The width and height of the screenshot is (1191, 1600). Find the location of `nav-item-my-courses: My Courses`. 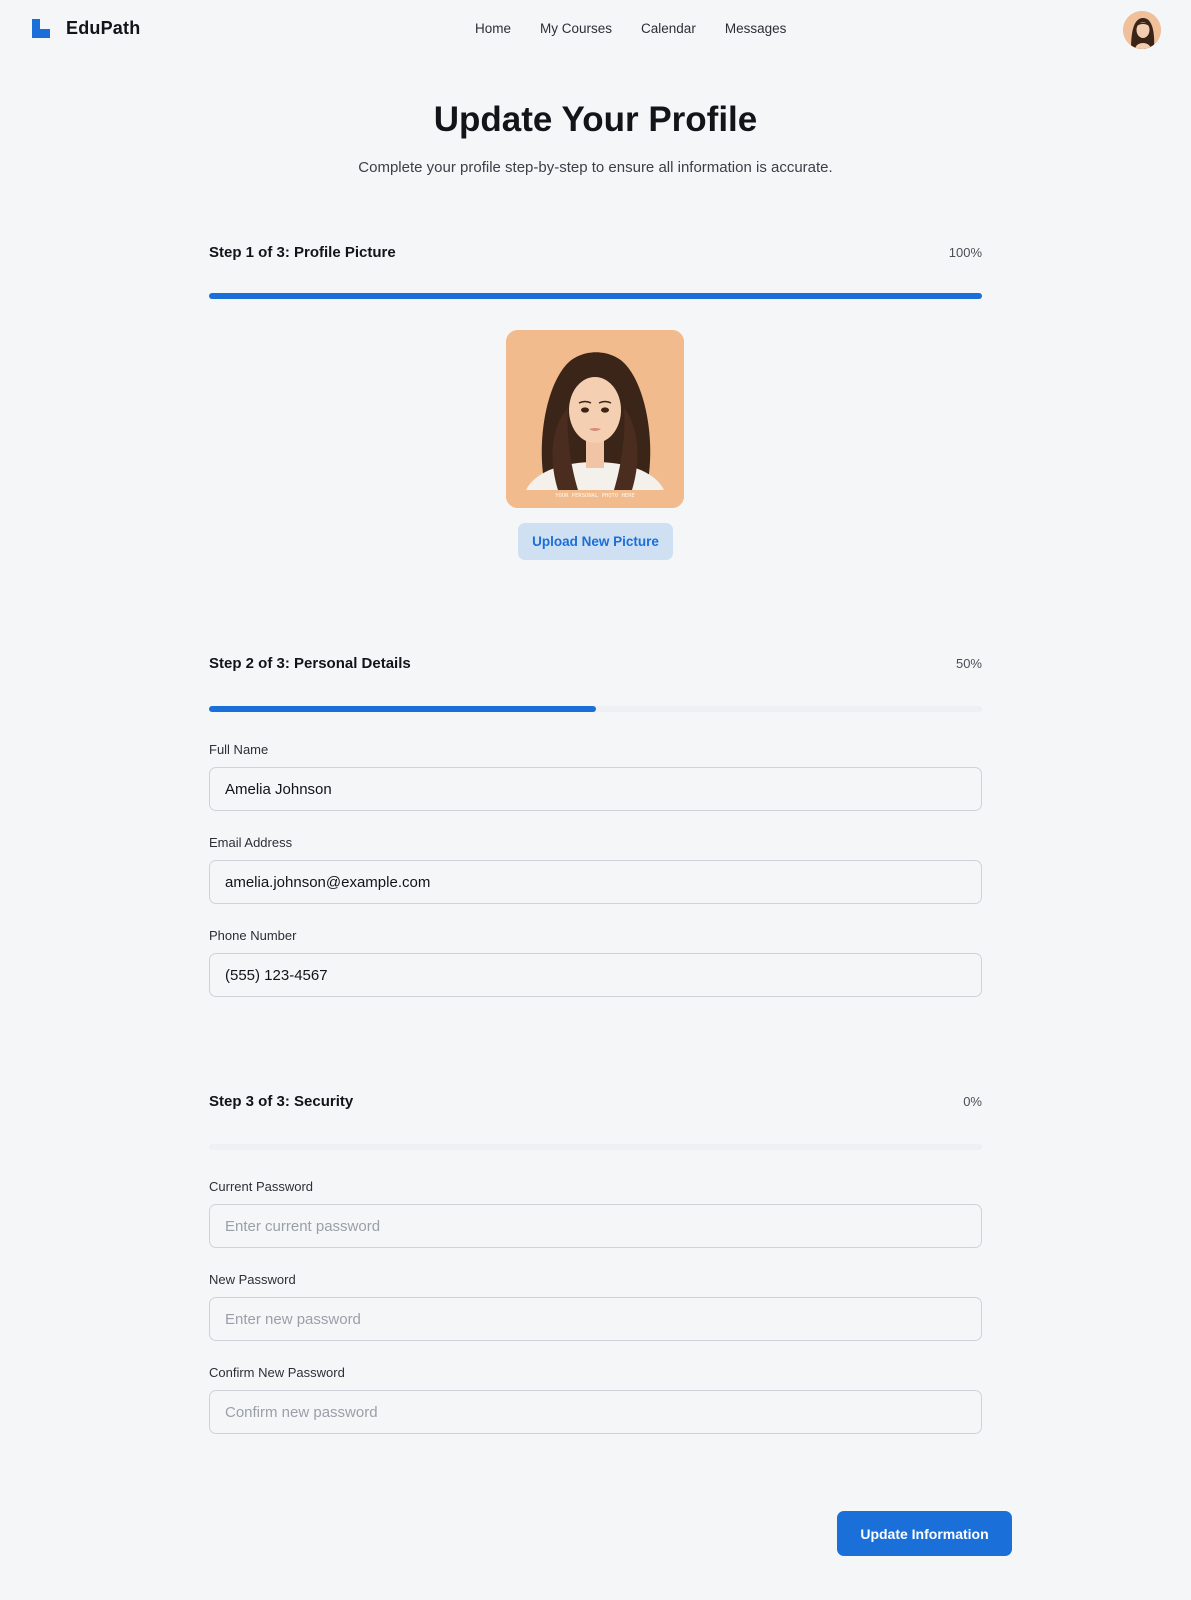

nav-item-my-courses: My Courses is located at coordinates (576, 28).